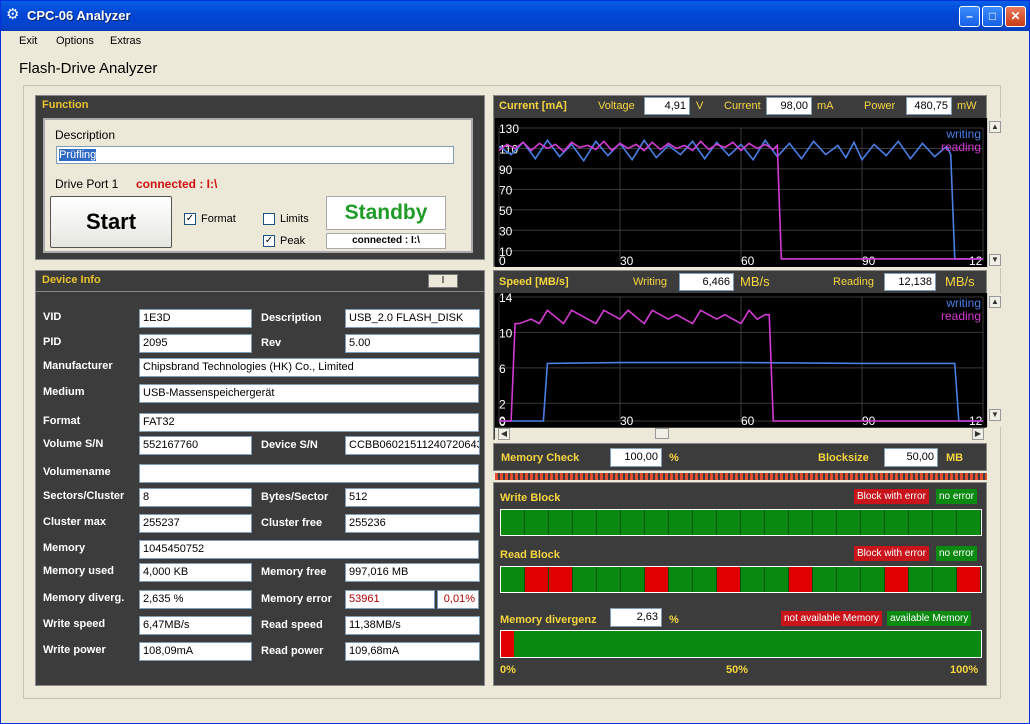 The height and width of the screenshot is (724, 1030). What do you see at coordinates (412, 625) in the screenshot?
I see `device-value-2: 11,38MB/s` at bounding box center [412, 625].